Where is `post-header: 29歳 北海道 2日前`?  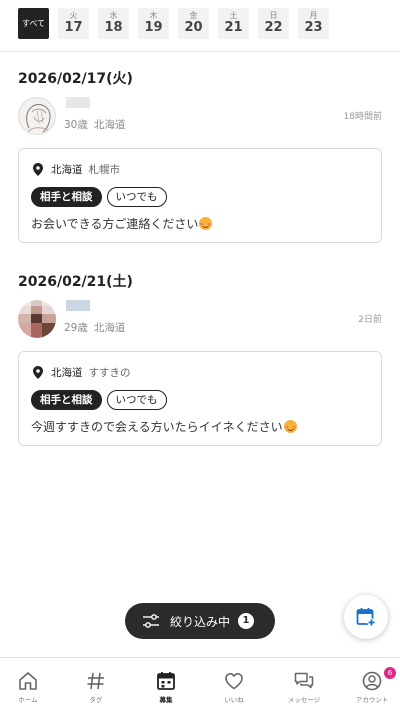
post-header: 29歳 北海道 2日前 is located at coordinates (200, 321).